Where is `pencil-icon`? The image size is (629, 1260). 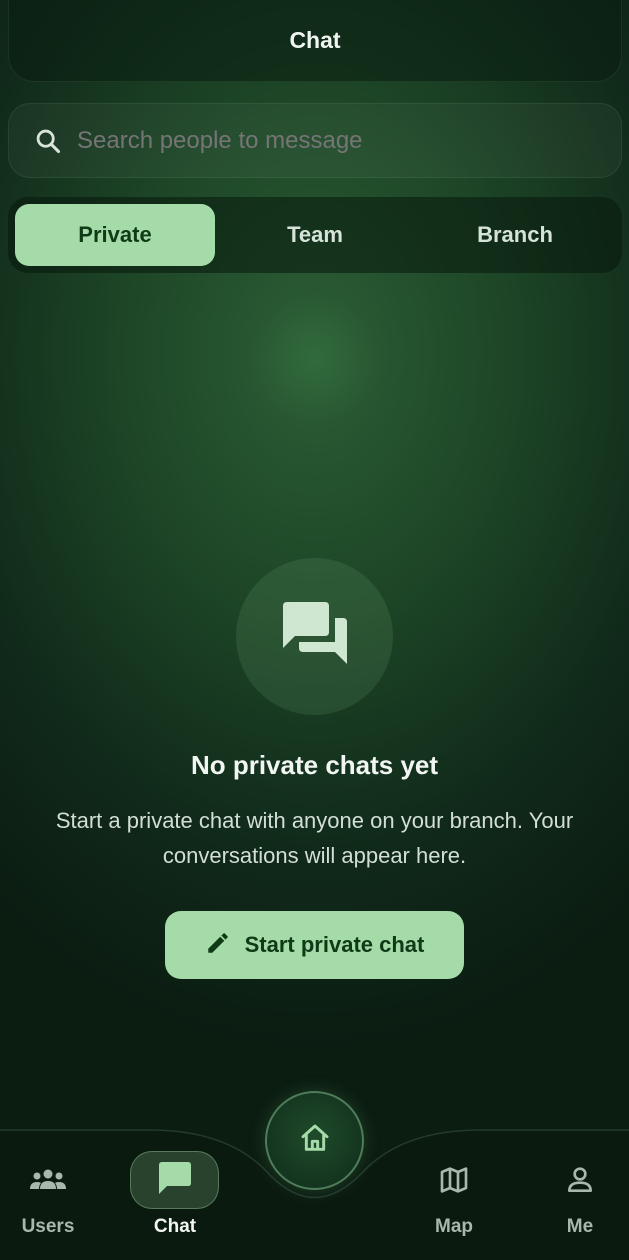
pencil-icon is located at coordinates (218, 945).